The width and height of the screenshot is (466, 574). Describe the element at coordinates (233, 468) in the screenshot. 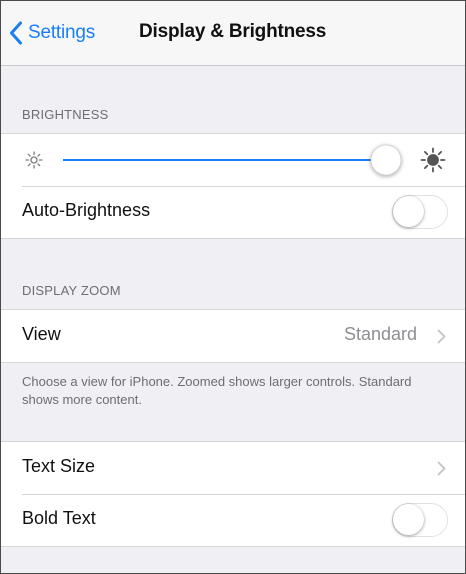

I see `text-size-row: Text Size` at that location.